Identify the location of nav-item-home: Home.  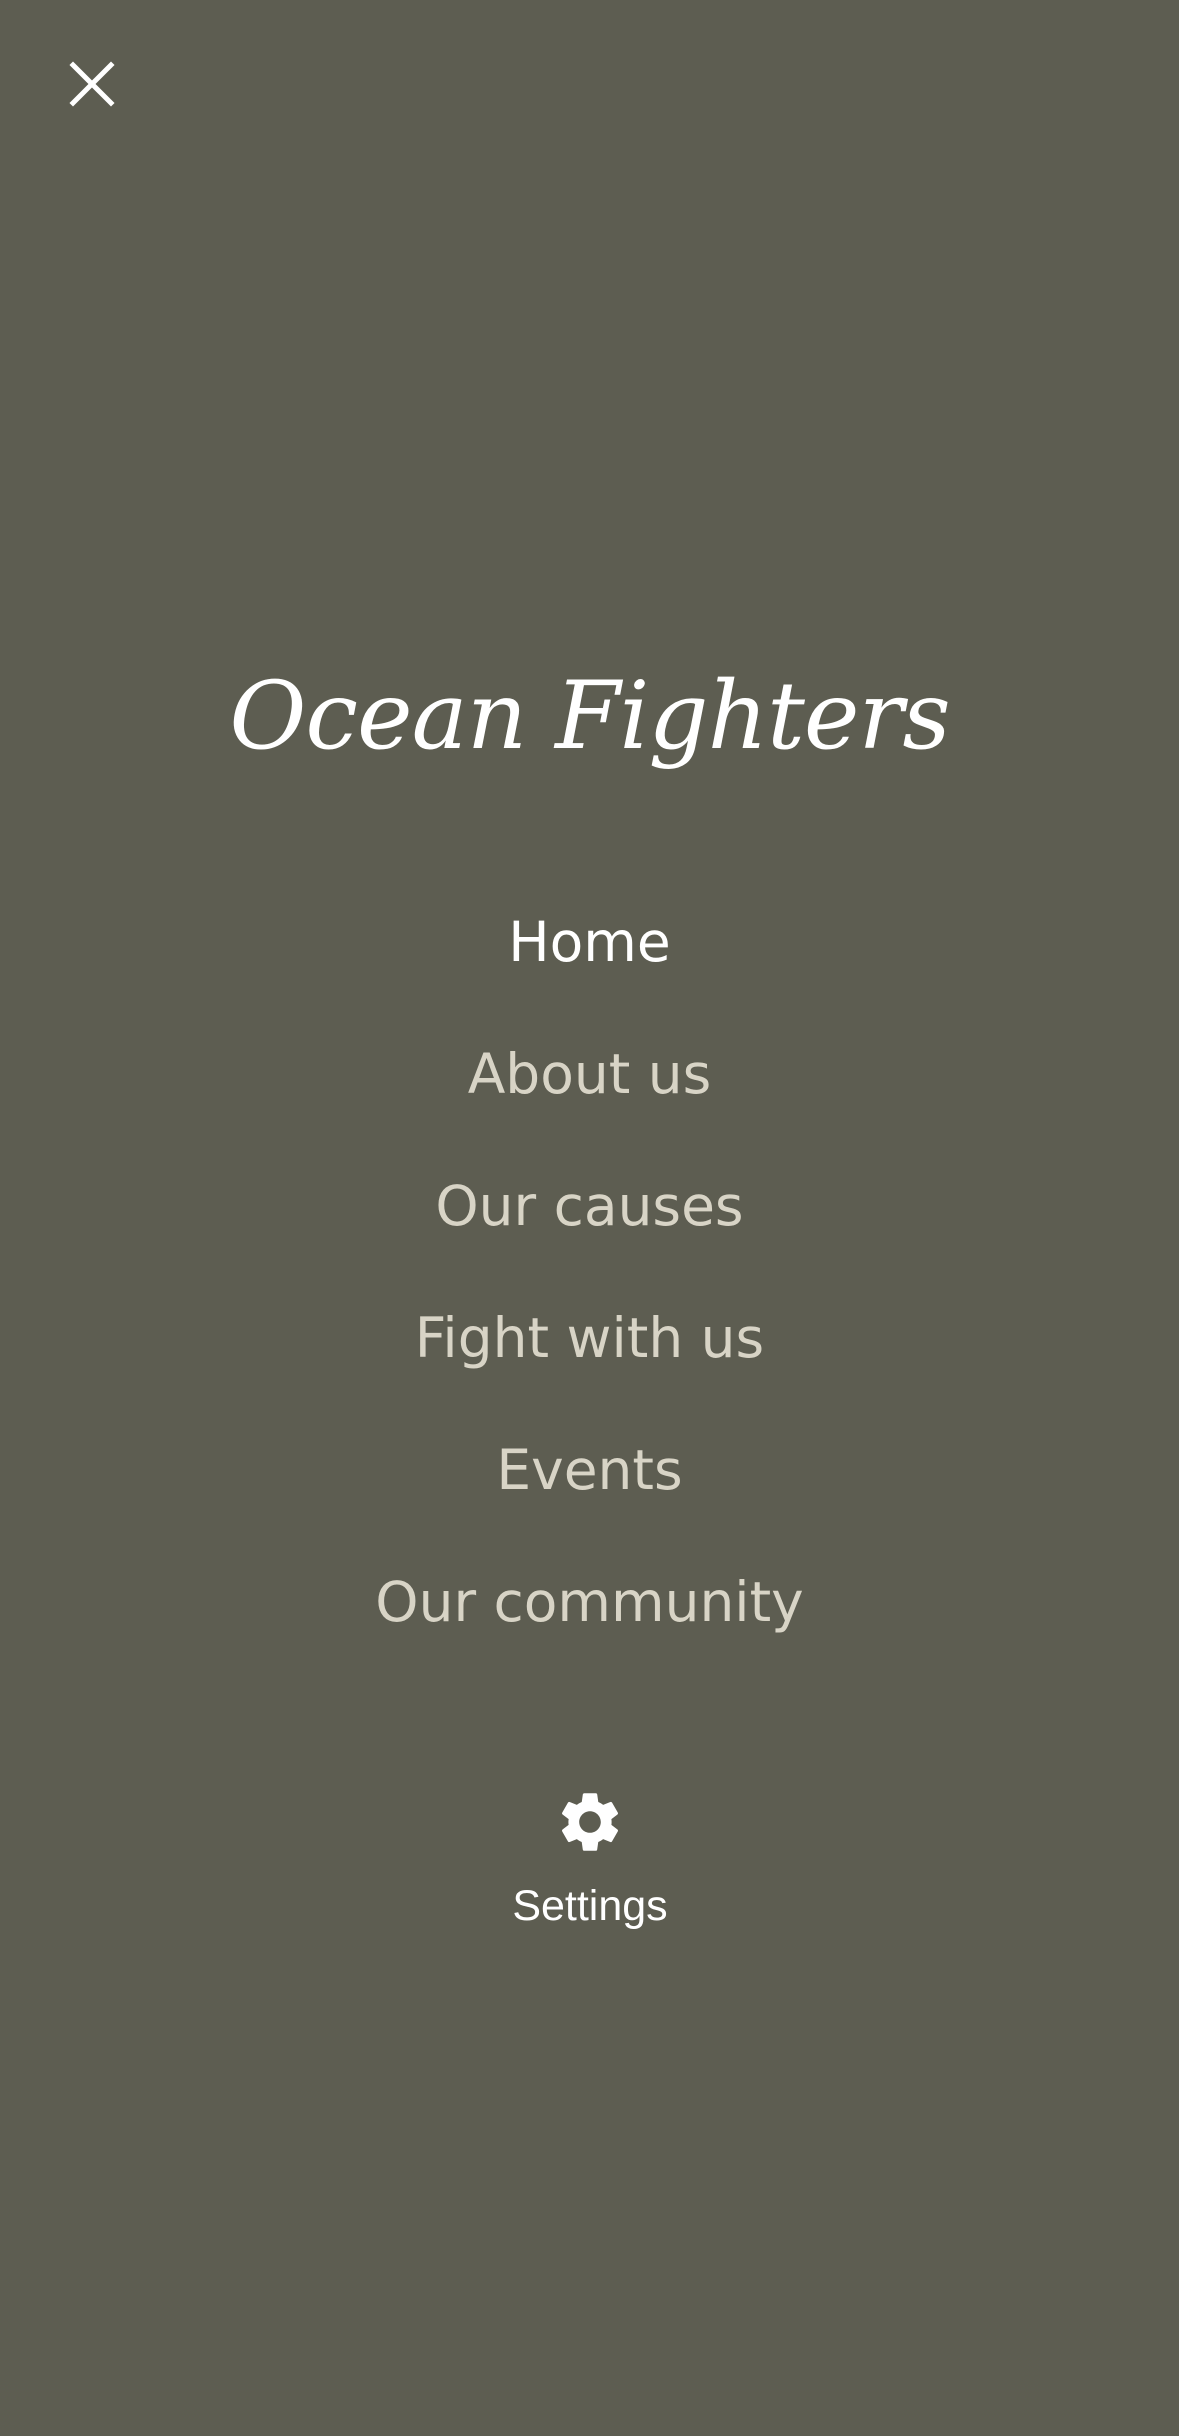
(589, 942).